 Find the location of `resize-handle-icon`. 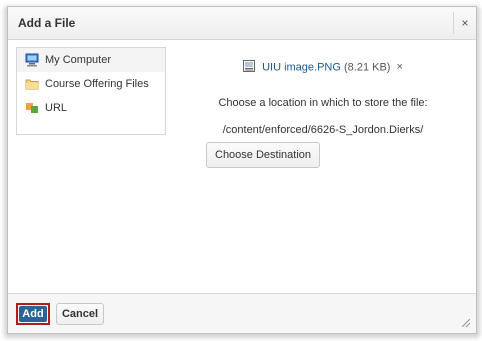

resize-handle-icon is located at coordinates (466, 323).